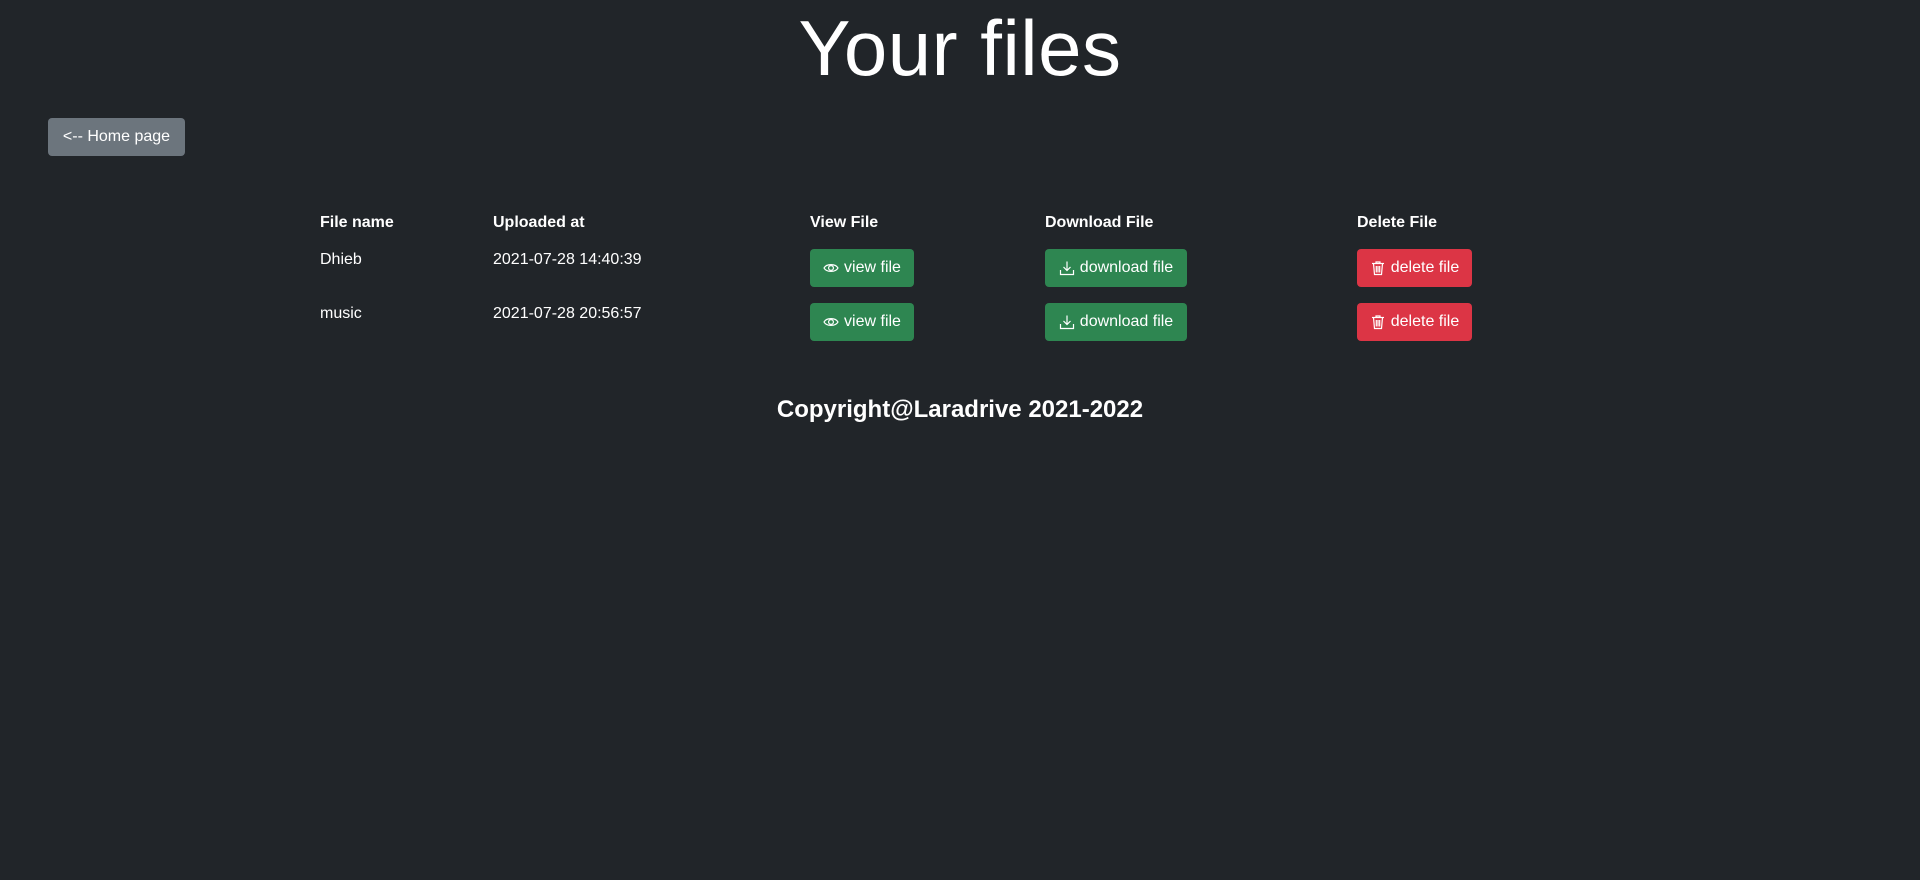  What do you see at coordinates (960, 48) in the screenshot?
I see `page-title: Your files` at bounding box center [960, 48].